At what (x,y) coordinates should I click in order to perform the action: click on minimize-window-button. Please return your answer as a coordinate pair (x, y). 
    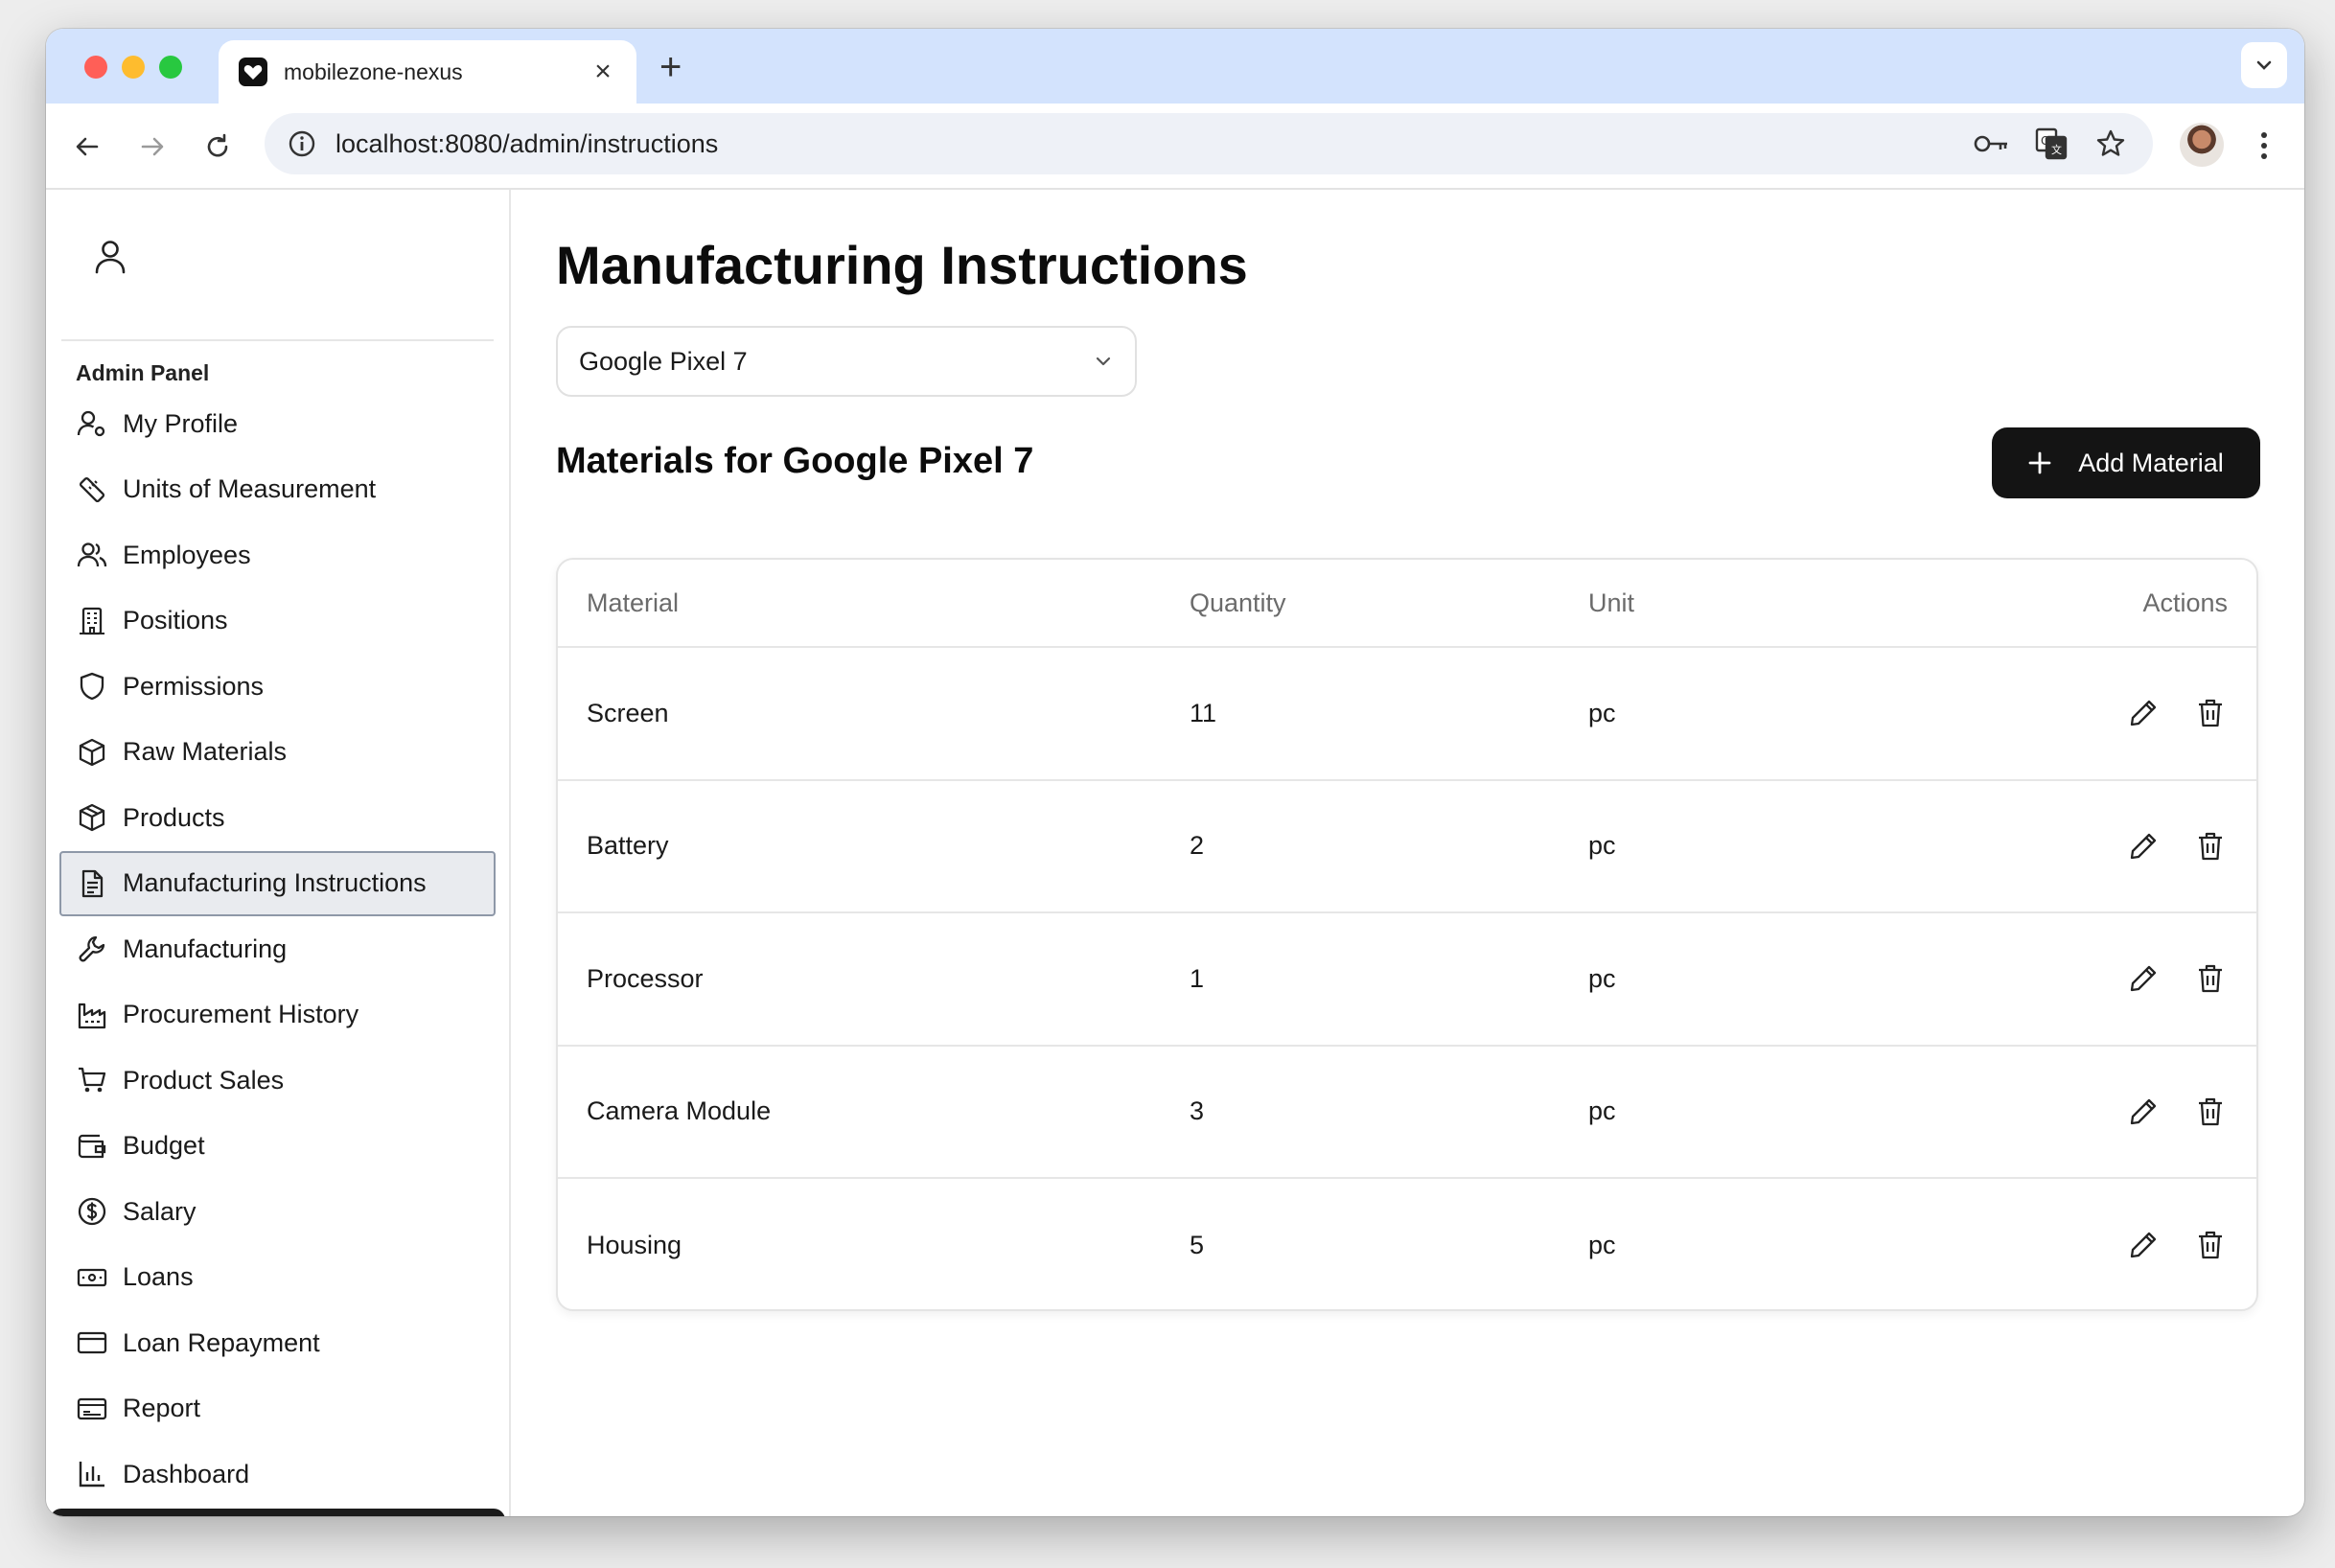
    Looking at the image, I should click on (134, 67).